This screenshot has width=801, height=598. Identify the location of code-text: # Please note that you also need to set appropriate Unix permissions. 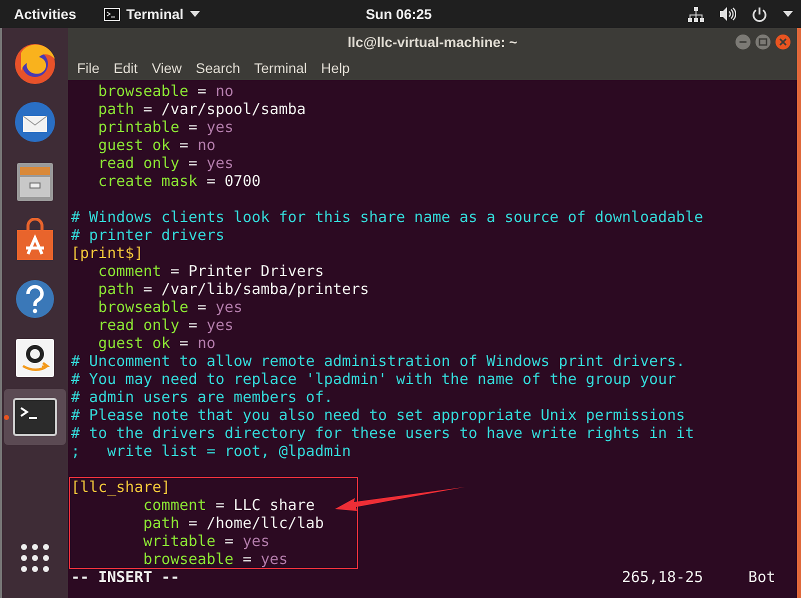
(378, 415).